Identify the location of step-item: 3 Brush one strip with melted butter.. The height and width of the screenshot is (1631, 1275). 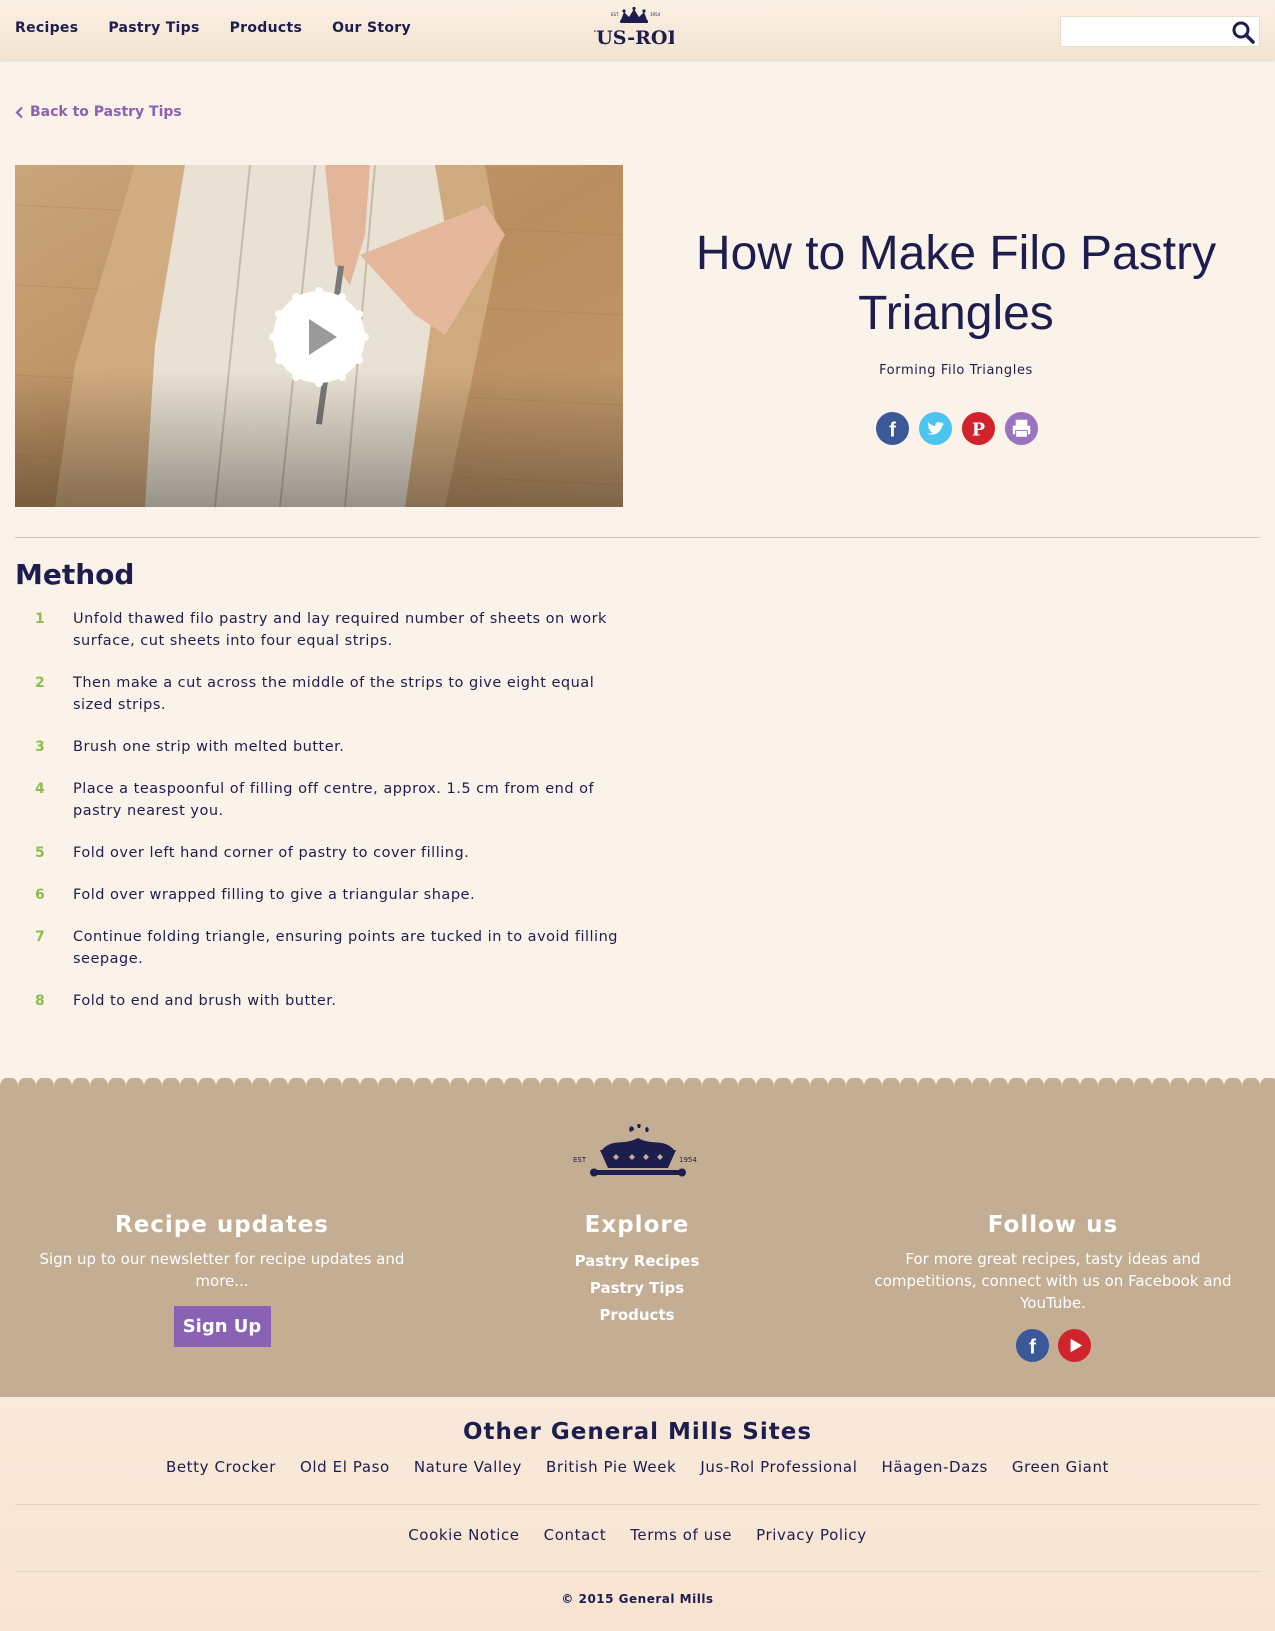
(325, 747).